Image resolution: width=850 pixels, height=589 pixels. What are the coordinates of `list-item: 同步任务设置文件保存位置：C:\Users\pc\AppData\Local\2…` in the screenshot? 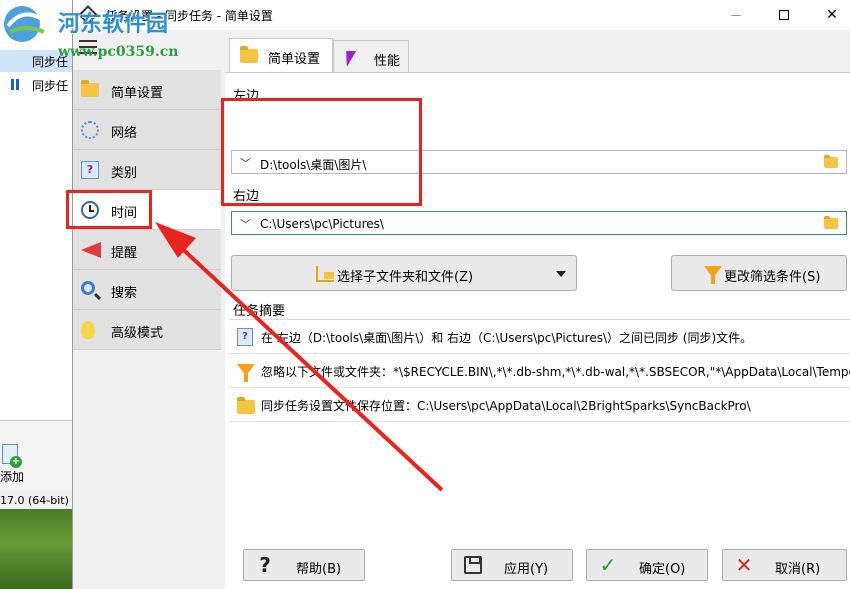 It's located at (539, 405).